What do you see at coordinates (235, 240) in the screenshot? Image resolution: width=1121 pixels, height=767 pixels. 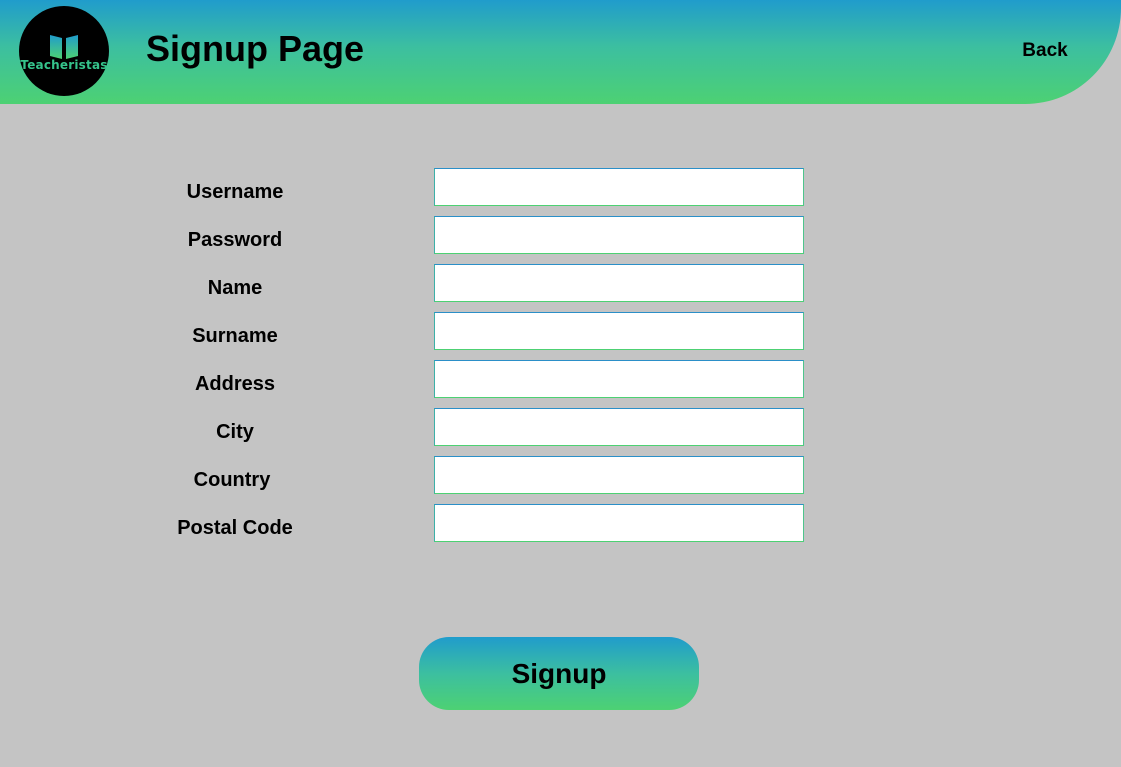 I see `password-label: Password` at bounding box center [235, 240].